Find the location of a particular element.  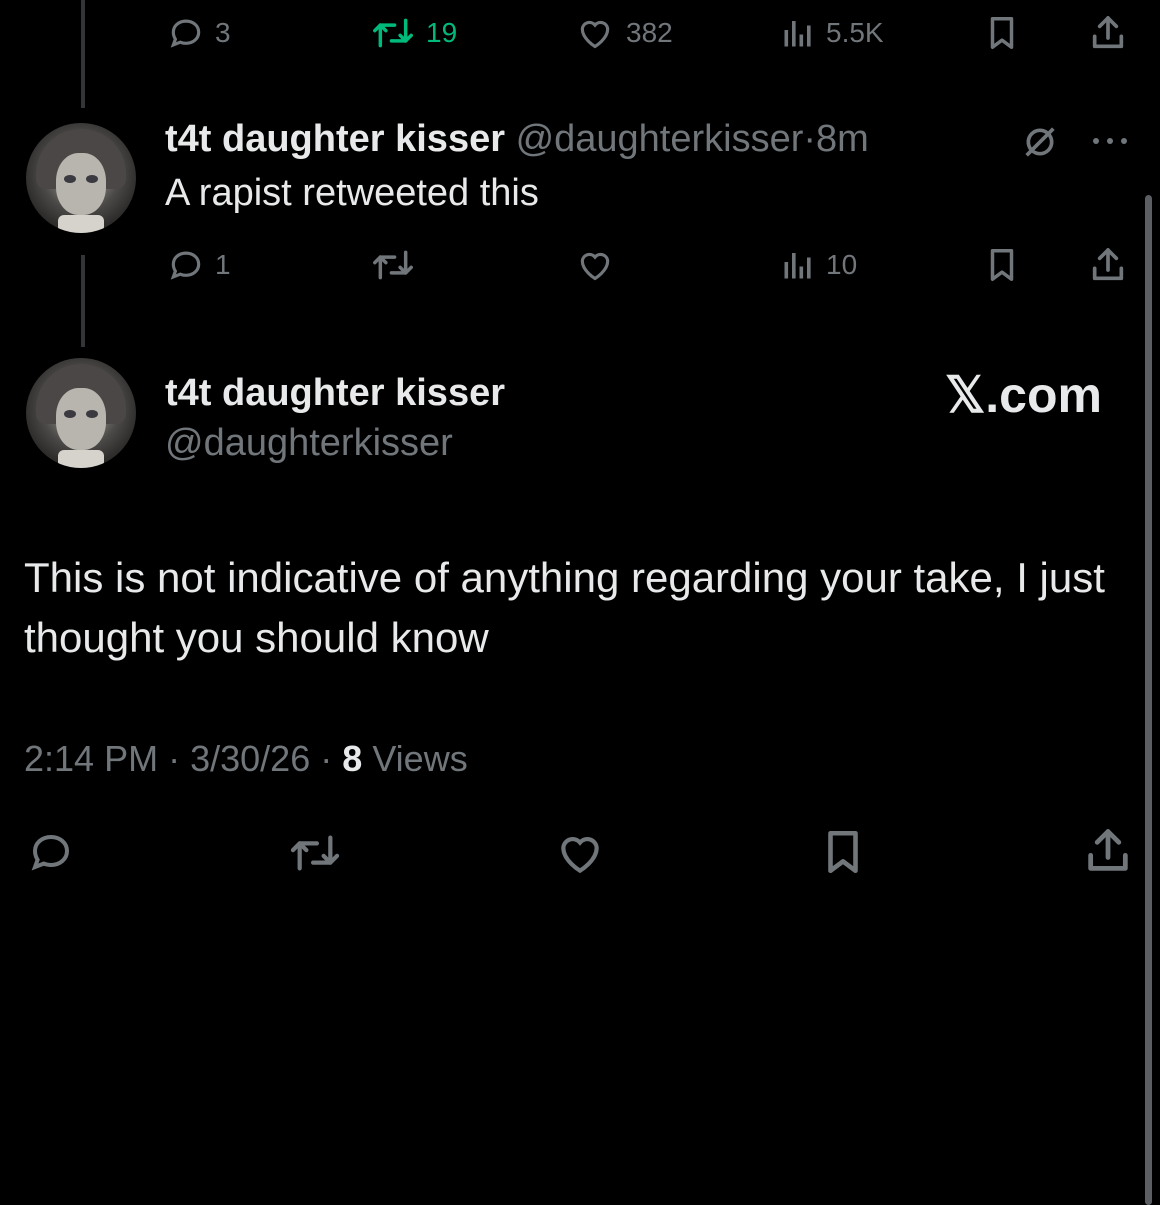

reply-header: t4t daughter kisser @daughterkisser·8m is located at coordinates (517, 139).